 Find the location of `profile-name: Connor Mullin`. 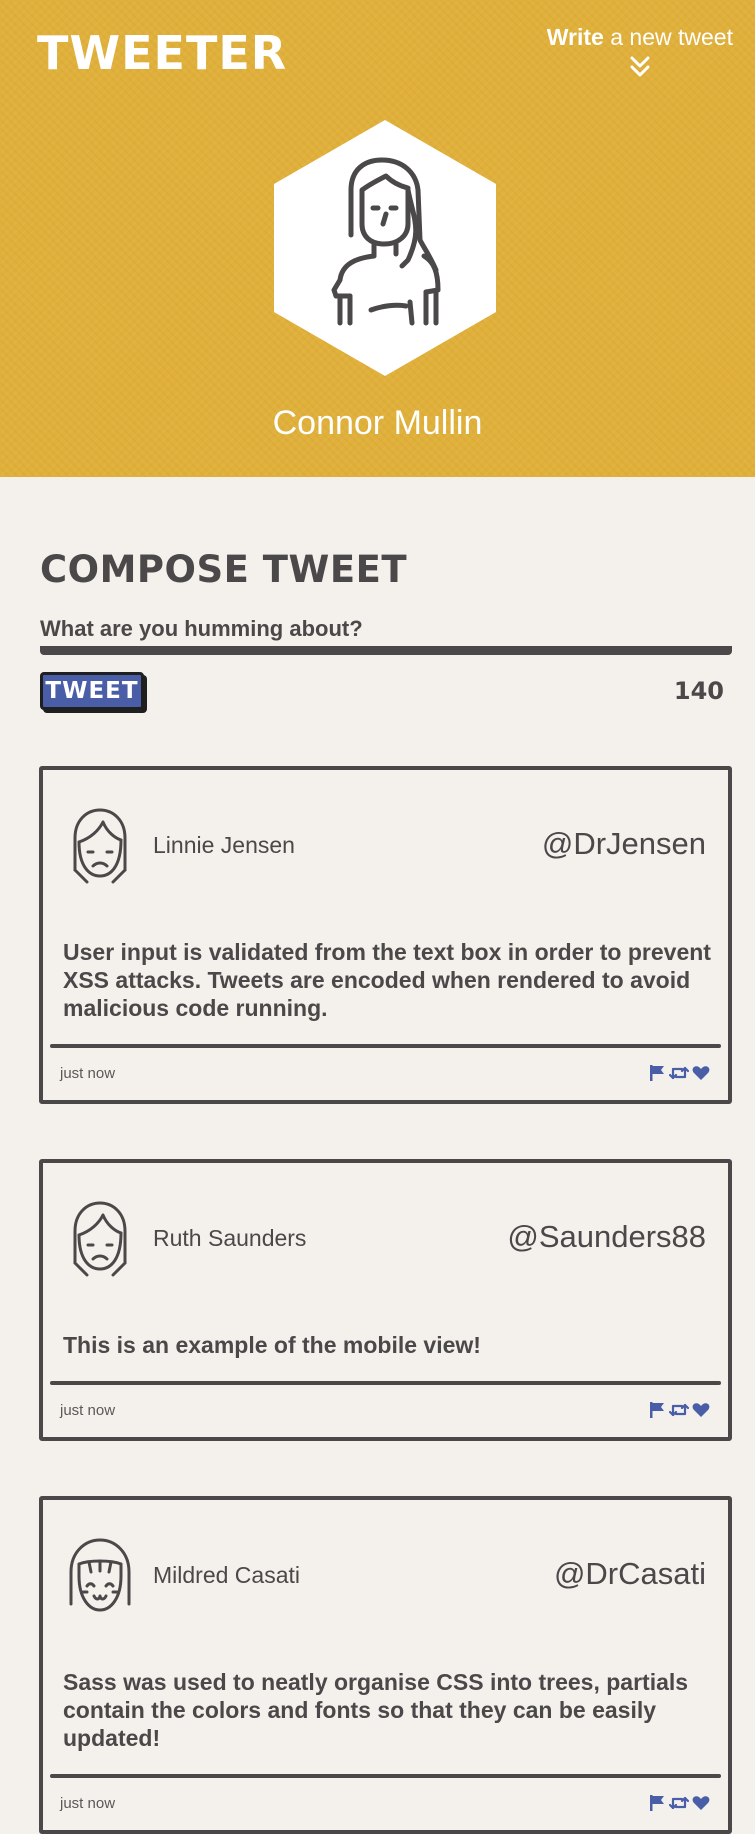

profile-name: Connor Mullin is located at coordinates (377, 423).